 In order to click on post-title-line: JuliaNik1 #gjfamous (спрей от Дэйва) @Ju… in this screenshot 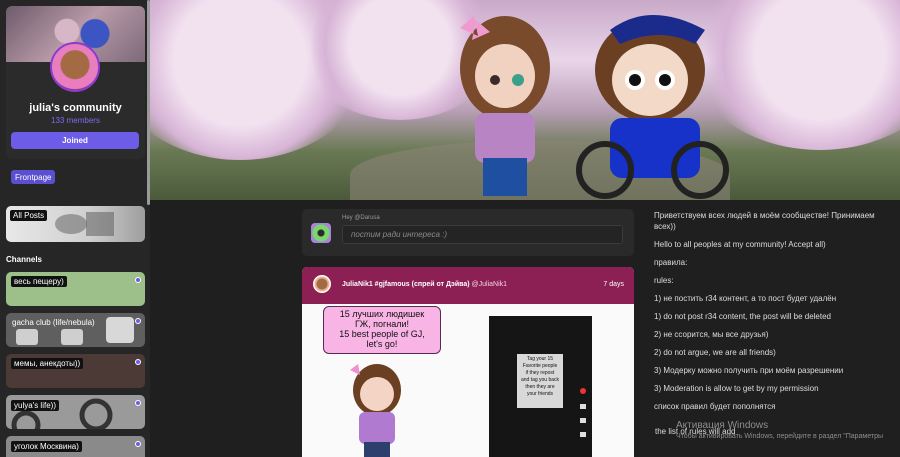, I will do `click(424, 284)`.